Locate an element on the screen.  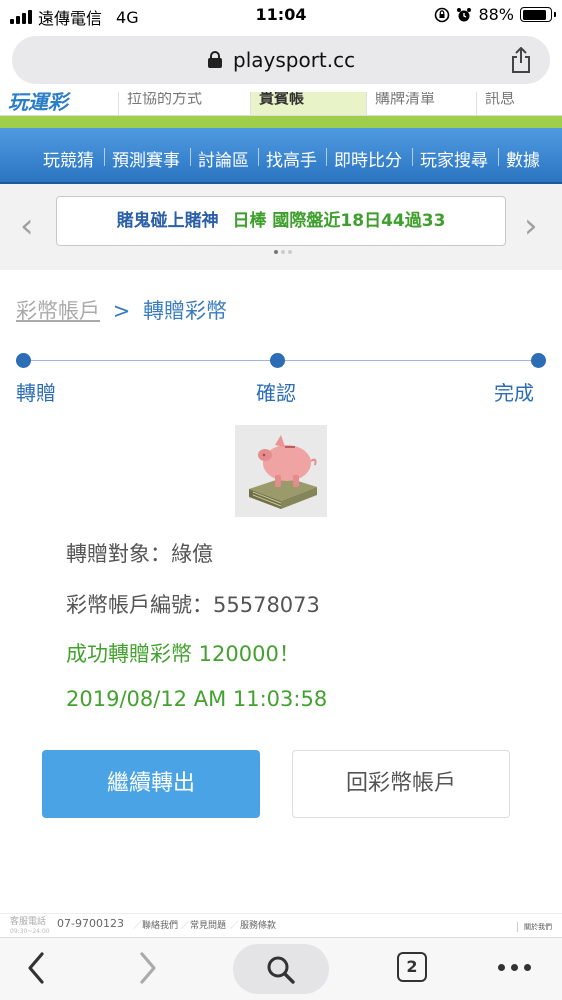
nav-item-livescore: 即時比分 is located at coordinates (368, 158).